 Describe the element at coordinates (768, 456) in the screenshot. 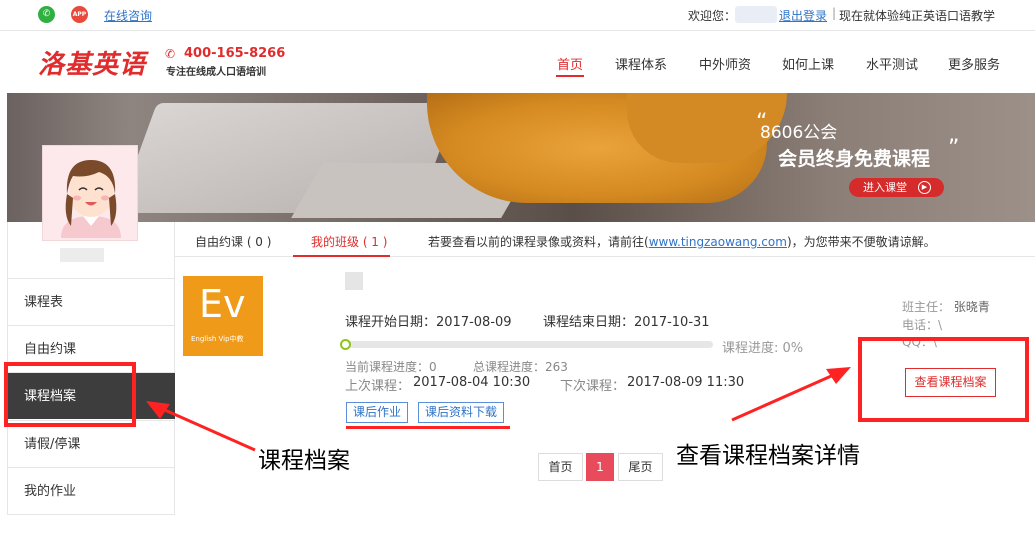

I see `annotation-label-view-details: 查看课程档案详情` at that location.